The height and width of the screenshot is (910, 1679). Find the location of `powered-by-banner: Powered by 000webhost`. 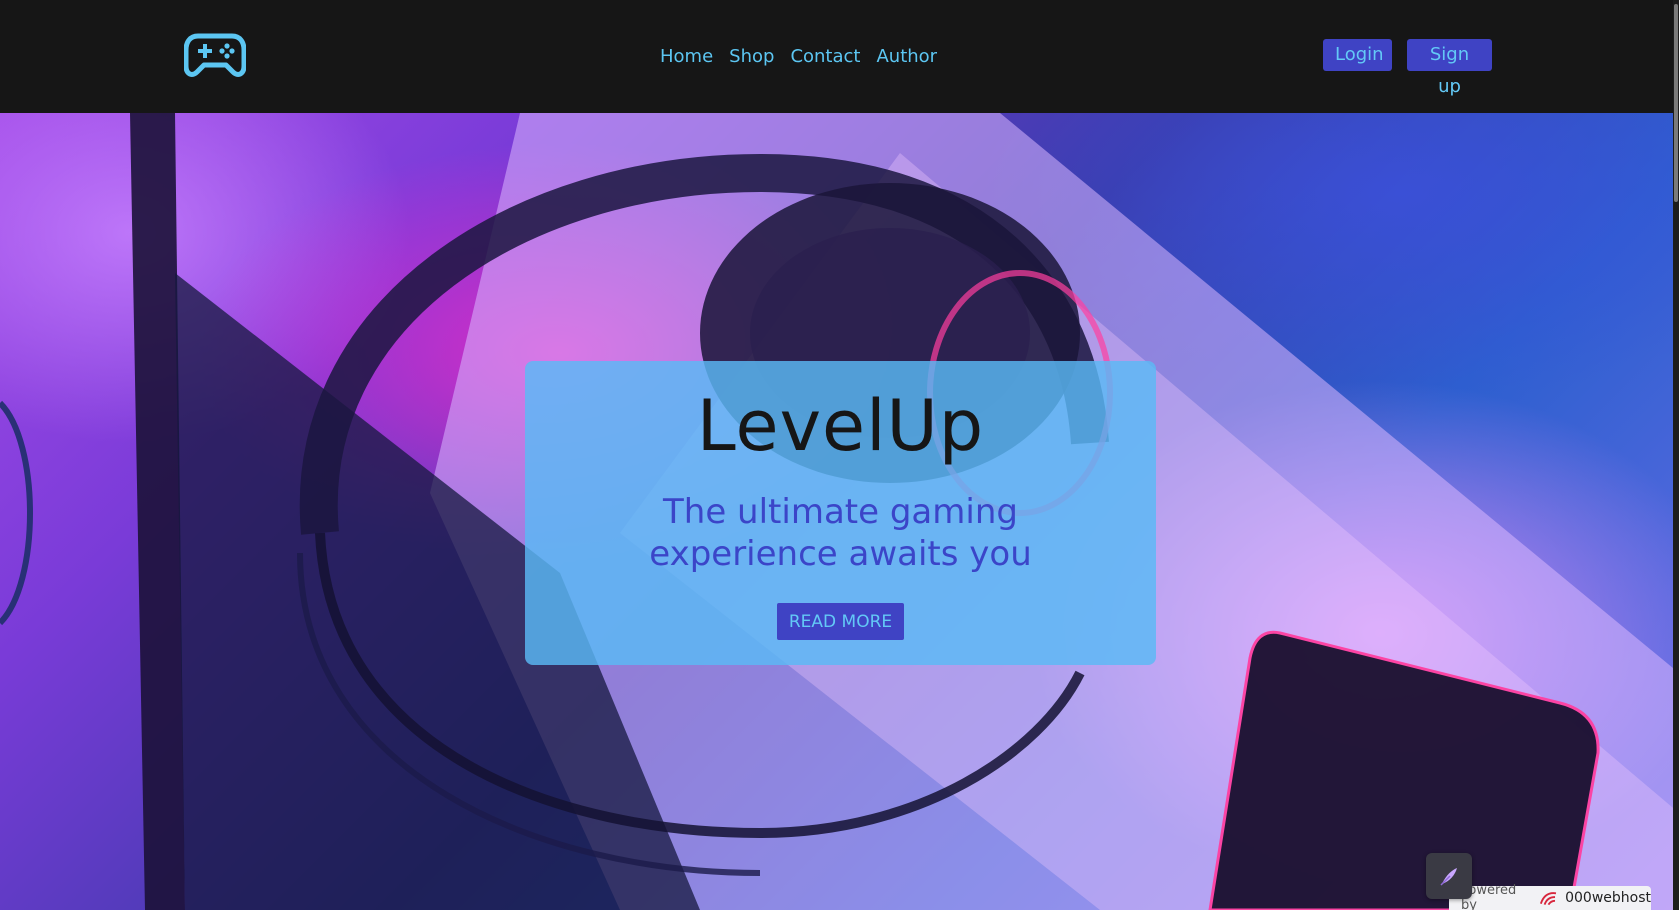

powered-by-banner: Powered by 000webhost is located at coordinates (1550, 896).